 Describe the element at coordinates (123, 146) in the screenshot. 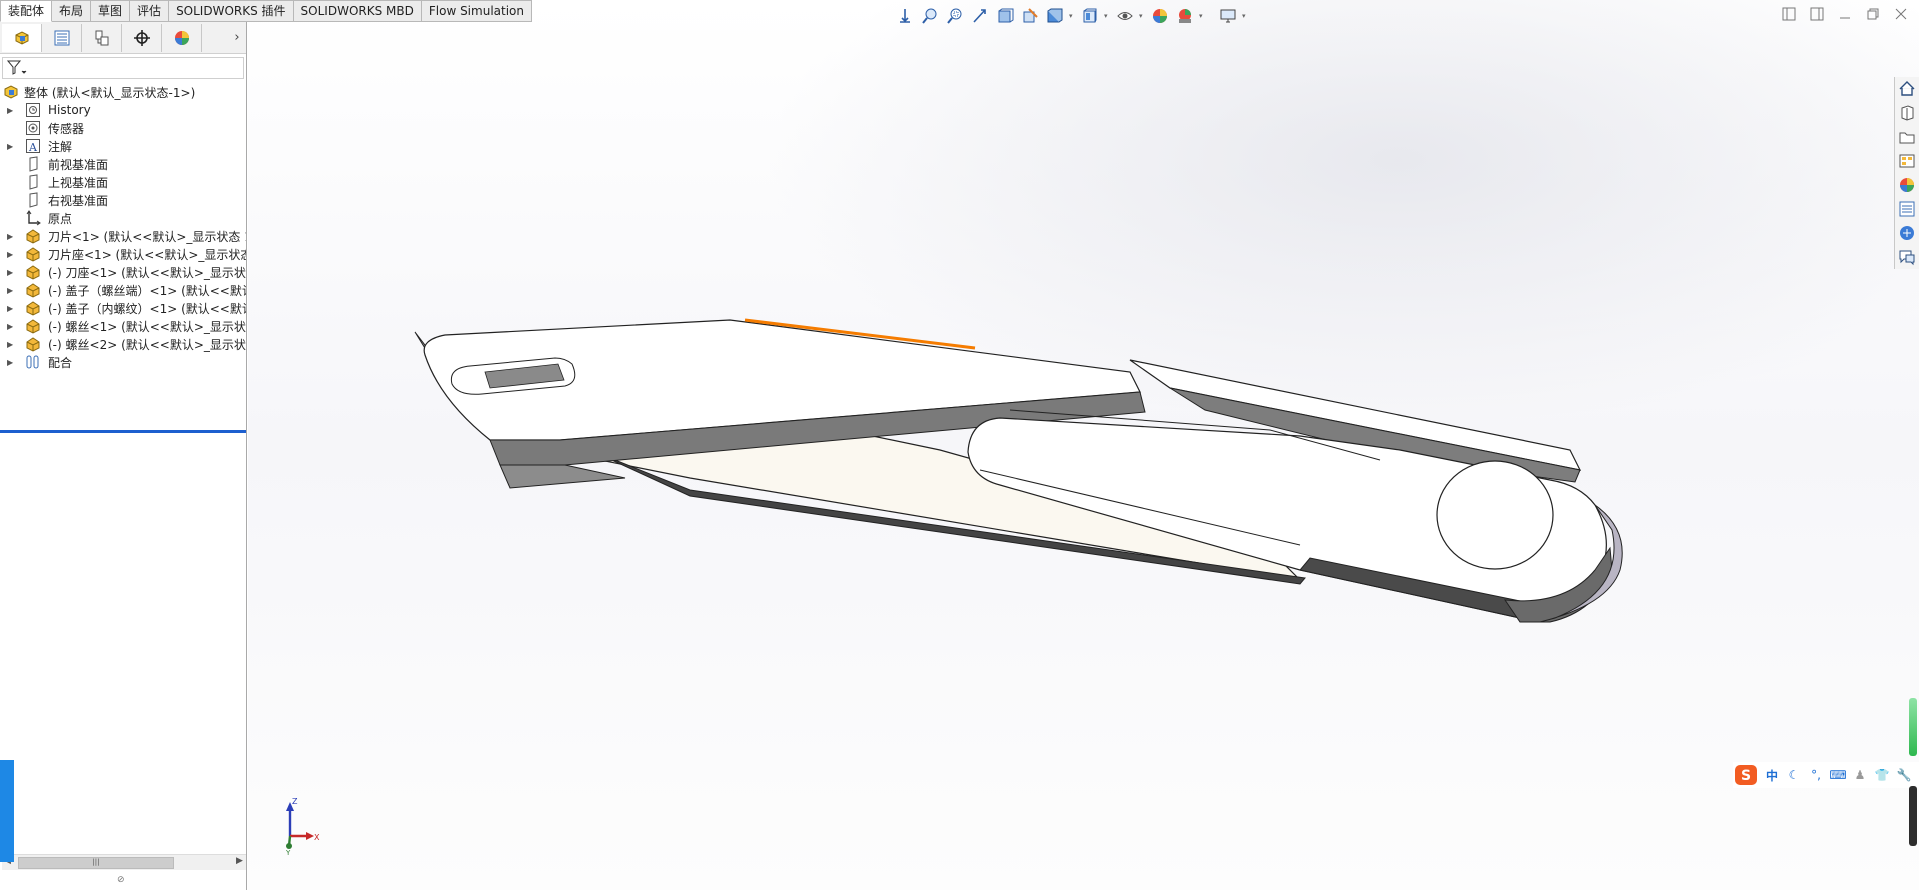

I see `tree-item-annotations: ▶ A 注解` at that location.